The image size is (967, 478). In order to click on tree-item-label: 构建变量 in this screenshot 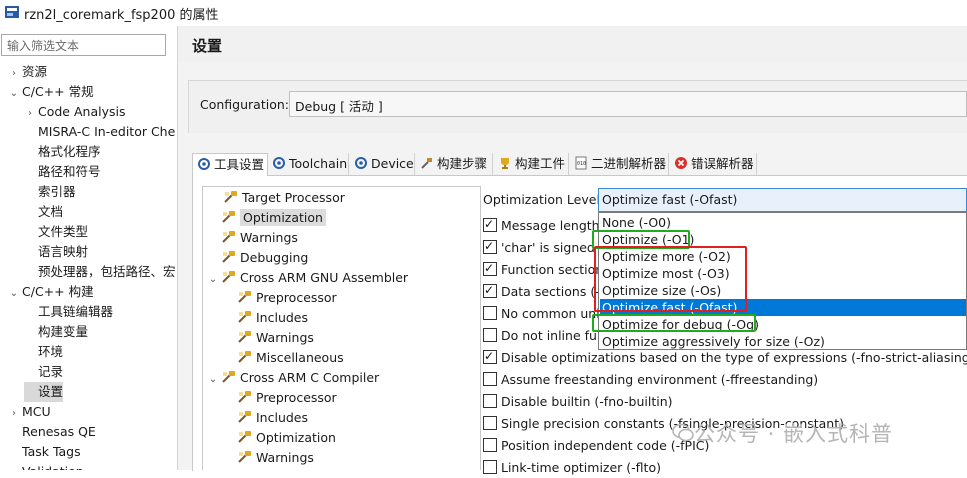, I will do `click(63, 331)`.